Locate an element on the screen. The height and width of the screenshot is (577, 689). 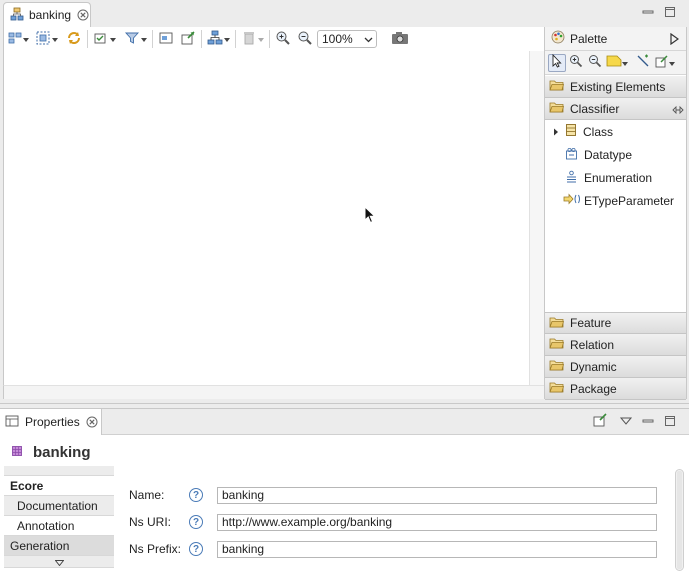
refresh-button is located at coordinates (74, 39).